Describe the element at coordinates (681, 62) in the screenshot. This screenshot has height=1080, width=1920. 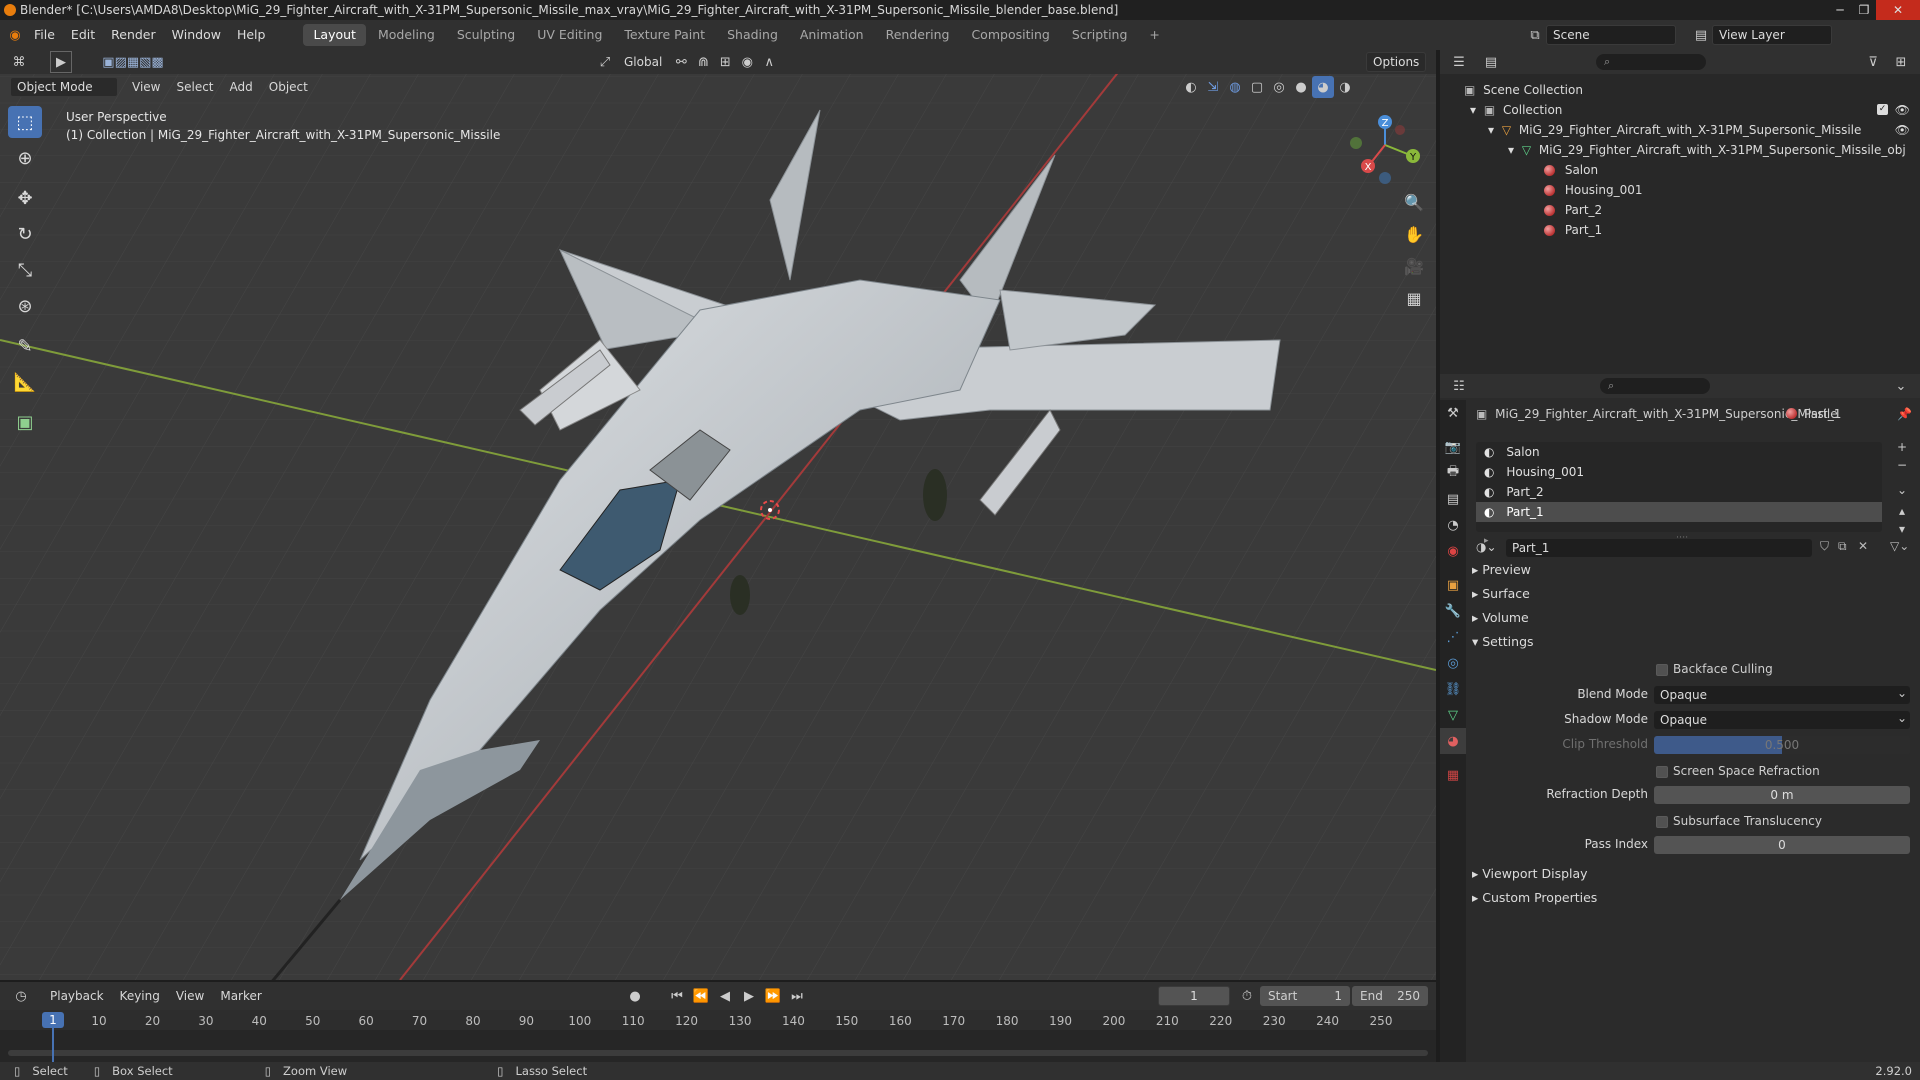
I see `pivot-point-icon: ⚯` at that location.